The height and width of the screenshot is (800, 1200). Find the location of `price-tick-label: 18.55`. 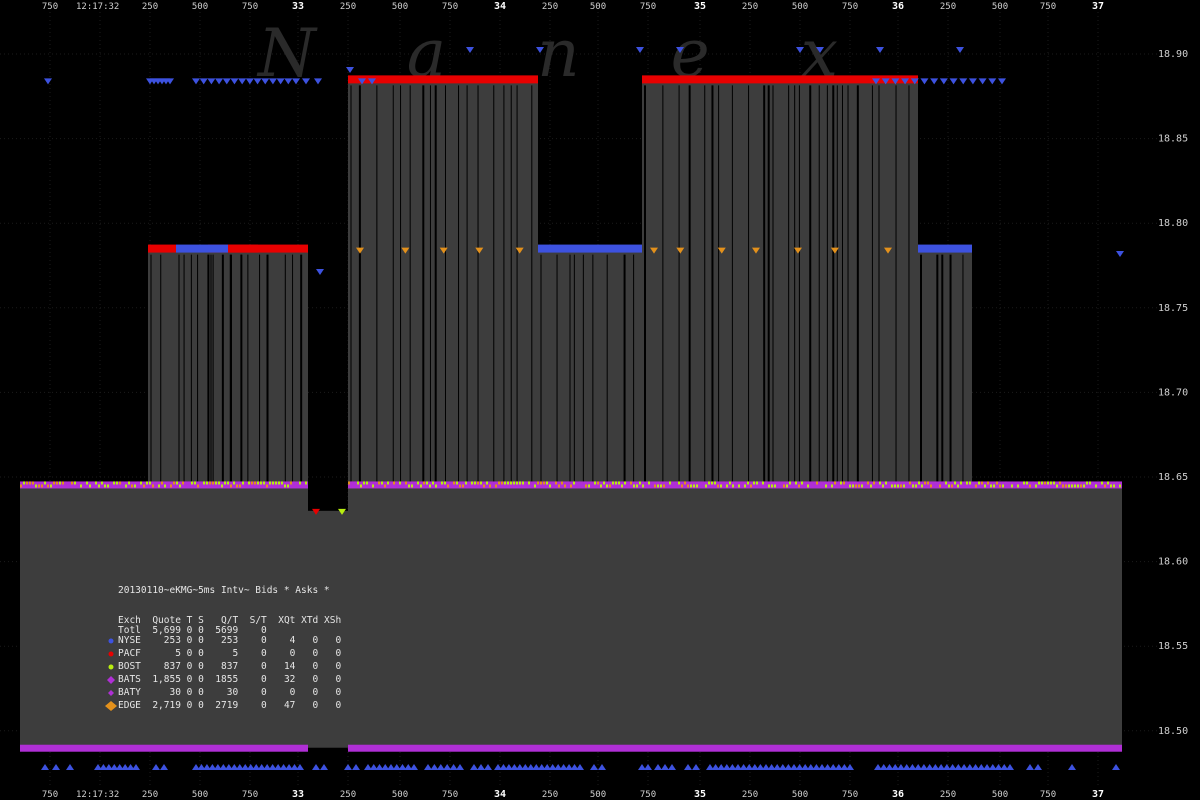

price-tick-label: 18.55 is located at coordinates (1173, 646).